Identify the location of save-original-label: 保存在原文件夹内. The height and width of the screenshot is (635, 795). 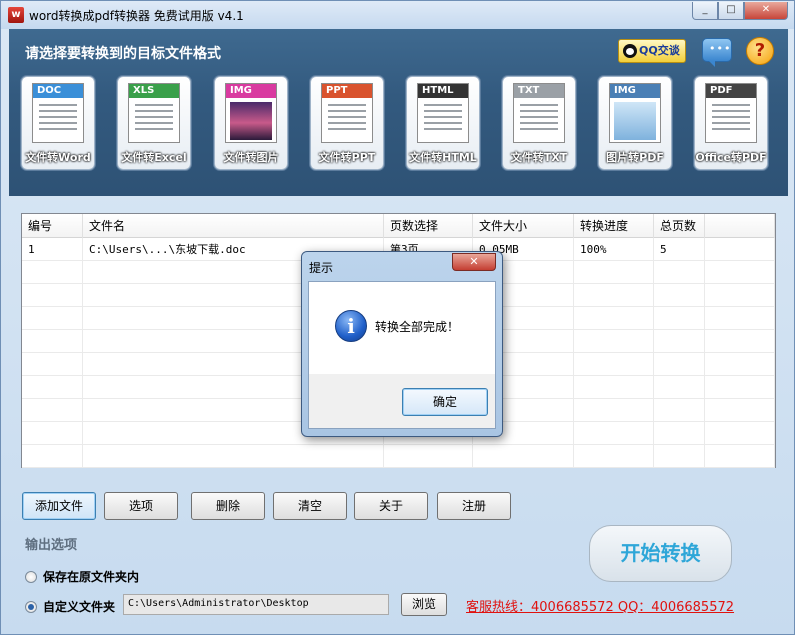
(91, 576).